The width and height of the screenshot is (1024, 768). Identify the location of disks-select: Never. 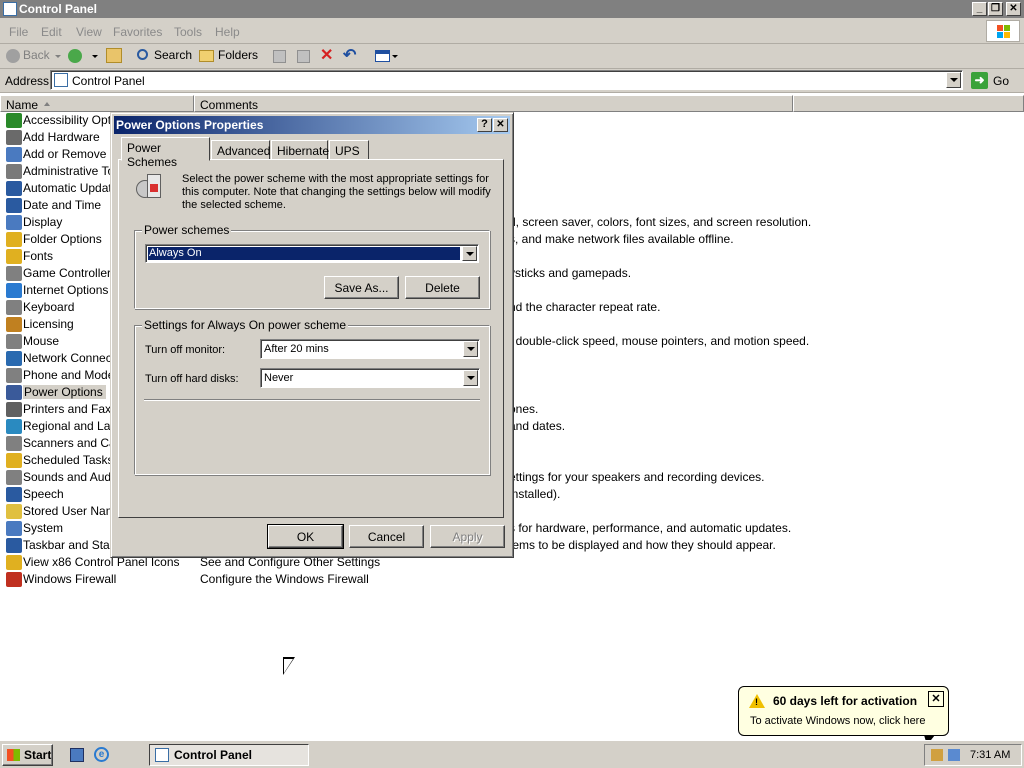
(370, 378).